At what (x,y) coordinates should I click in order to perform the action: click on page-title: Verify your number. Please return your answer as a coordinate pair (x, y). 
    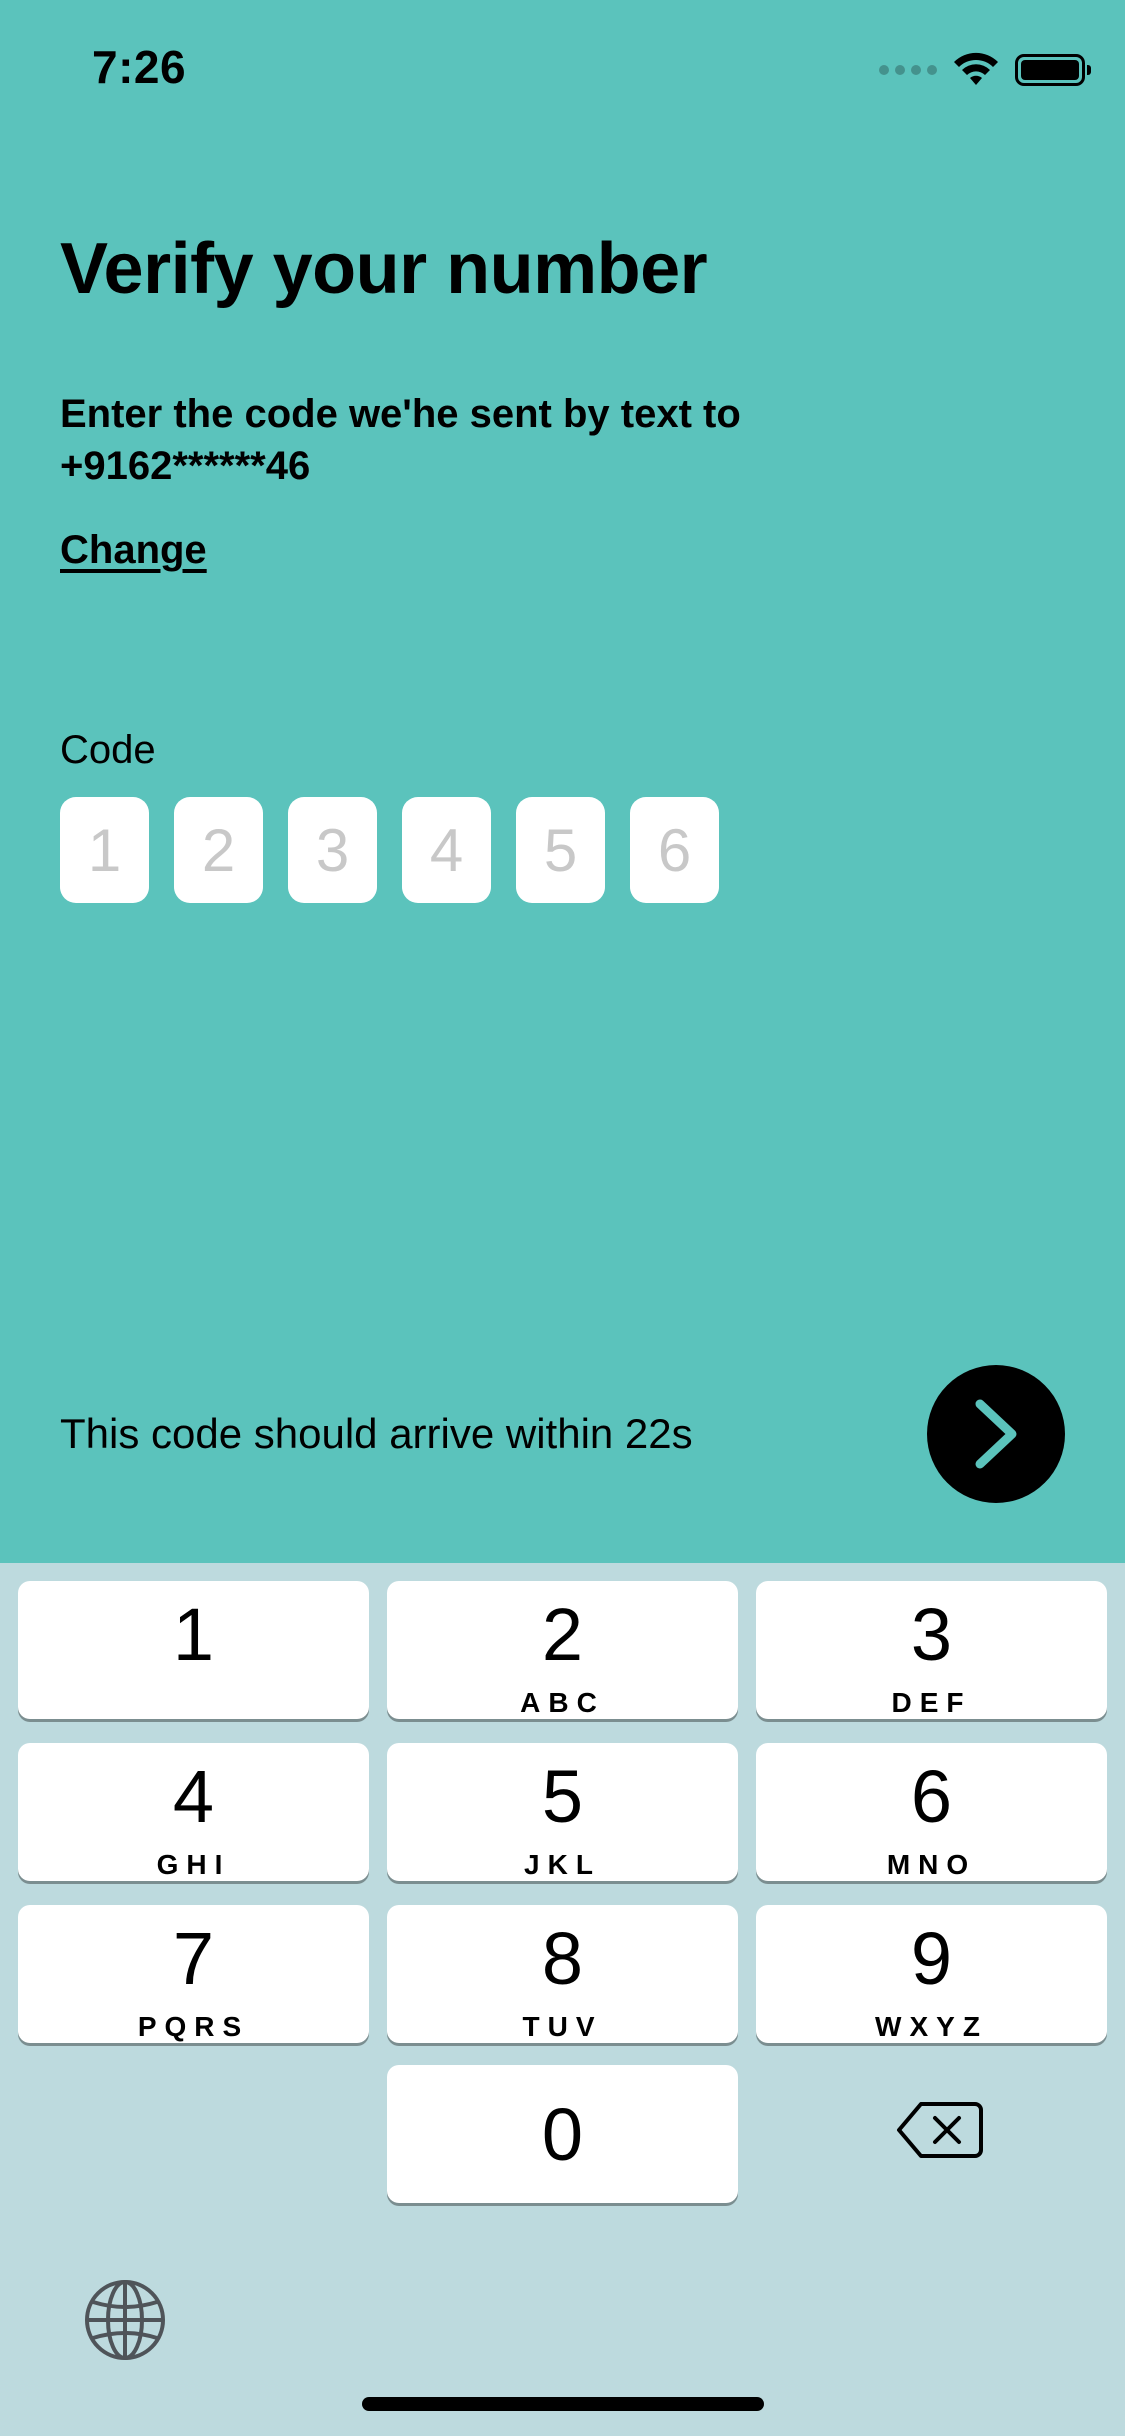
    Looking at the image, I should click on (384, 269).